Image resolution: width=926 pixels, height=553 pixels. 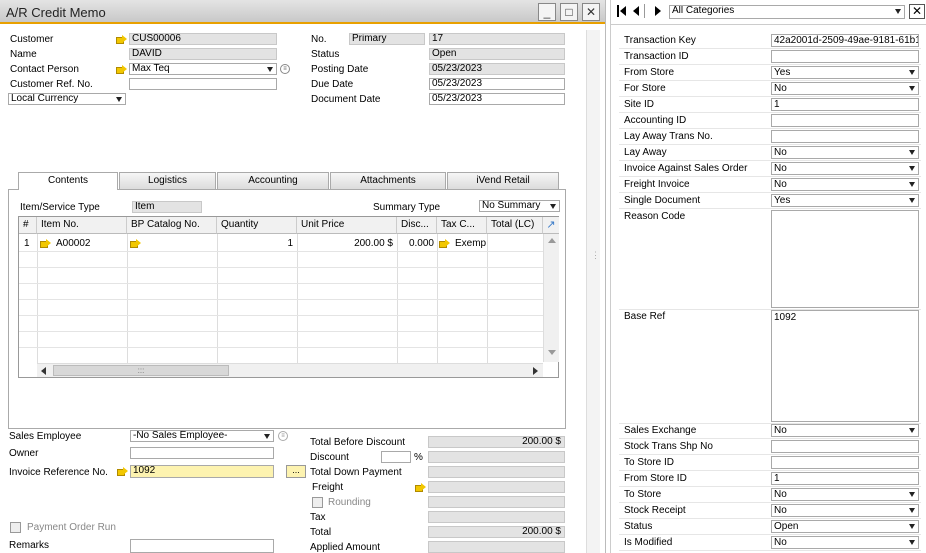 I want to click on total-before-discount-field: 200.00 $, so click(x=496, y=442).